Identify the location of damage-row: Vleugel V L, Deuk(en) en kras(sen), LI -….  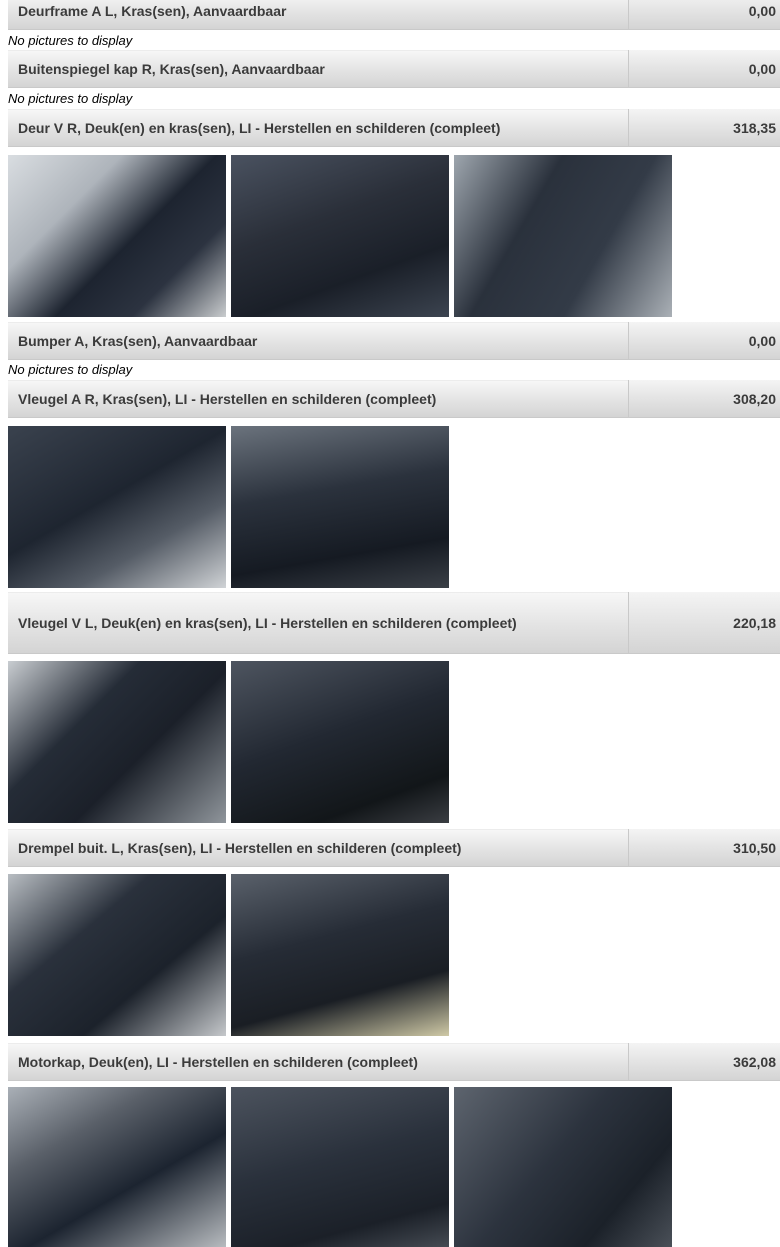
(394, 623).